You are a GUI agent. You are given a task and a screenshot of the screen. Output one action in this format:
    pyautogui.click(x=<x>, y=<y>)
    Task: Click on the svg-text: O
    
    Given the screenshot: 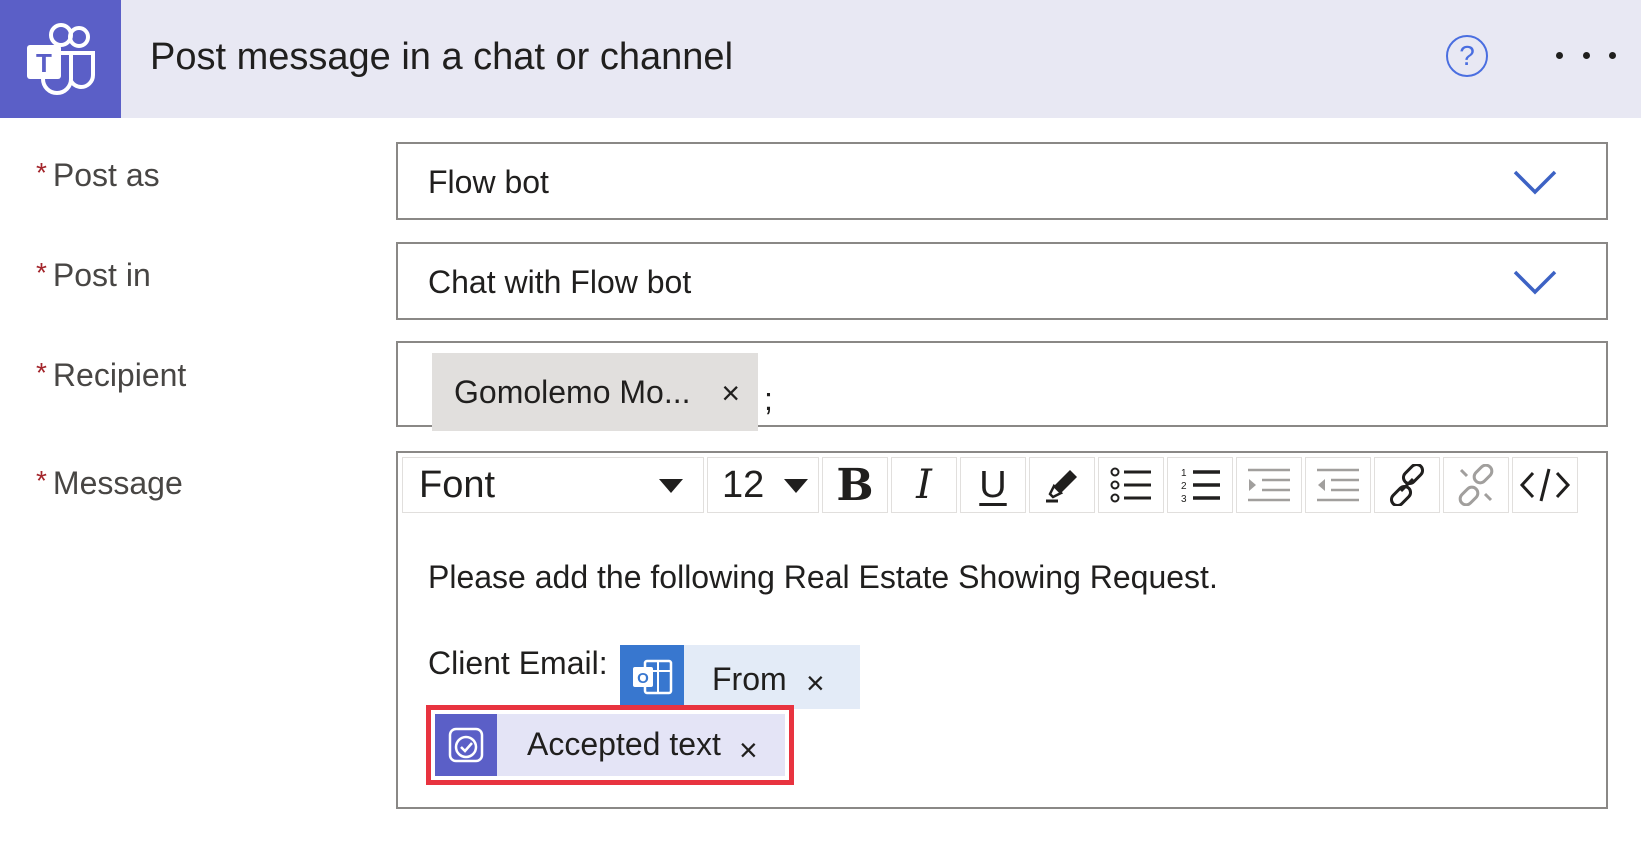 What is the action you would take?
    pyautogui.click(x=643, y=678)
    